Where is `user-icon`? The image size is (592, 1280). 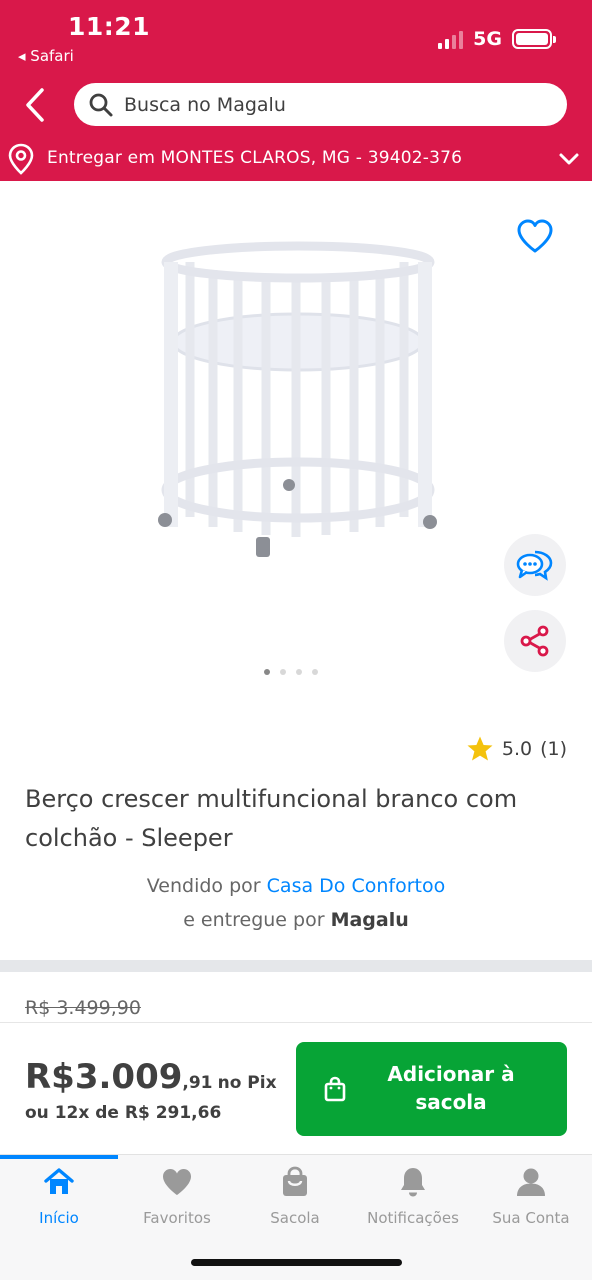
user-icon is located at coordinates (531, 1182).